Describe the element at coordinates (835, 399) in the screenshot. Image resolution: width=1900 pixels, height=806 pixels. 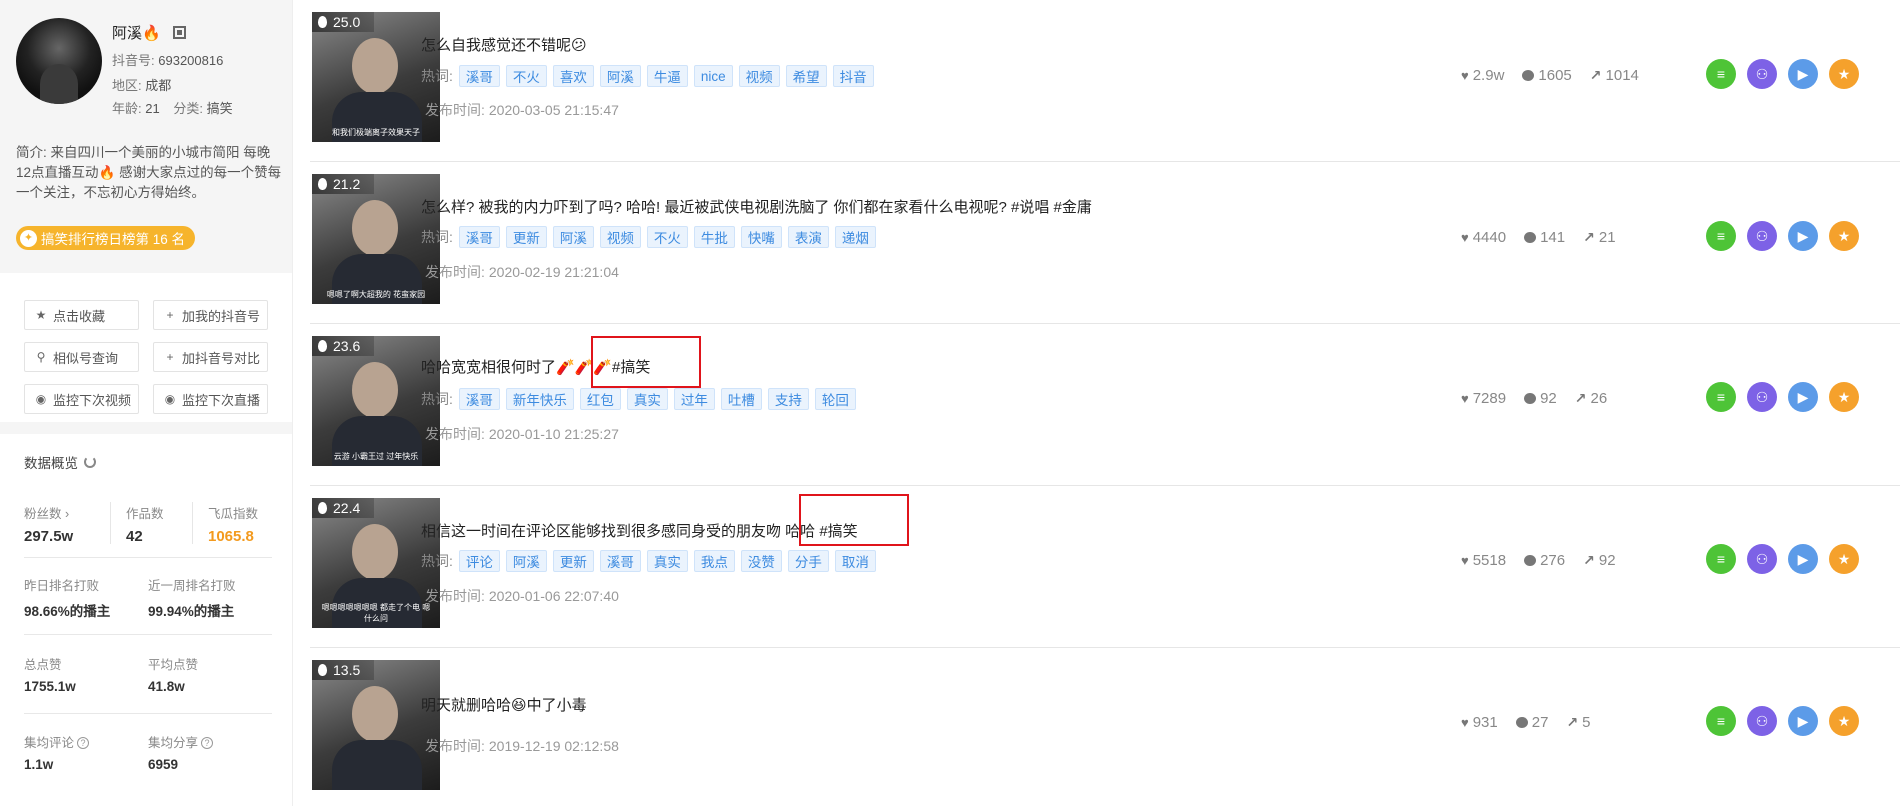
I see `hot-word-tag: 轮回` at that location.